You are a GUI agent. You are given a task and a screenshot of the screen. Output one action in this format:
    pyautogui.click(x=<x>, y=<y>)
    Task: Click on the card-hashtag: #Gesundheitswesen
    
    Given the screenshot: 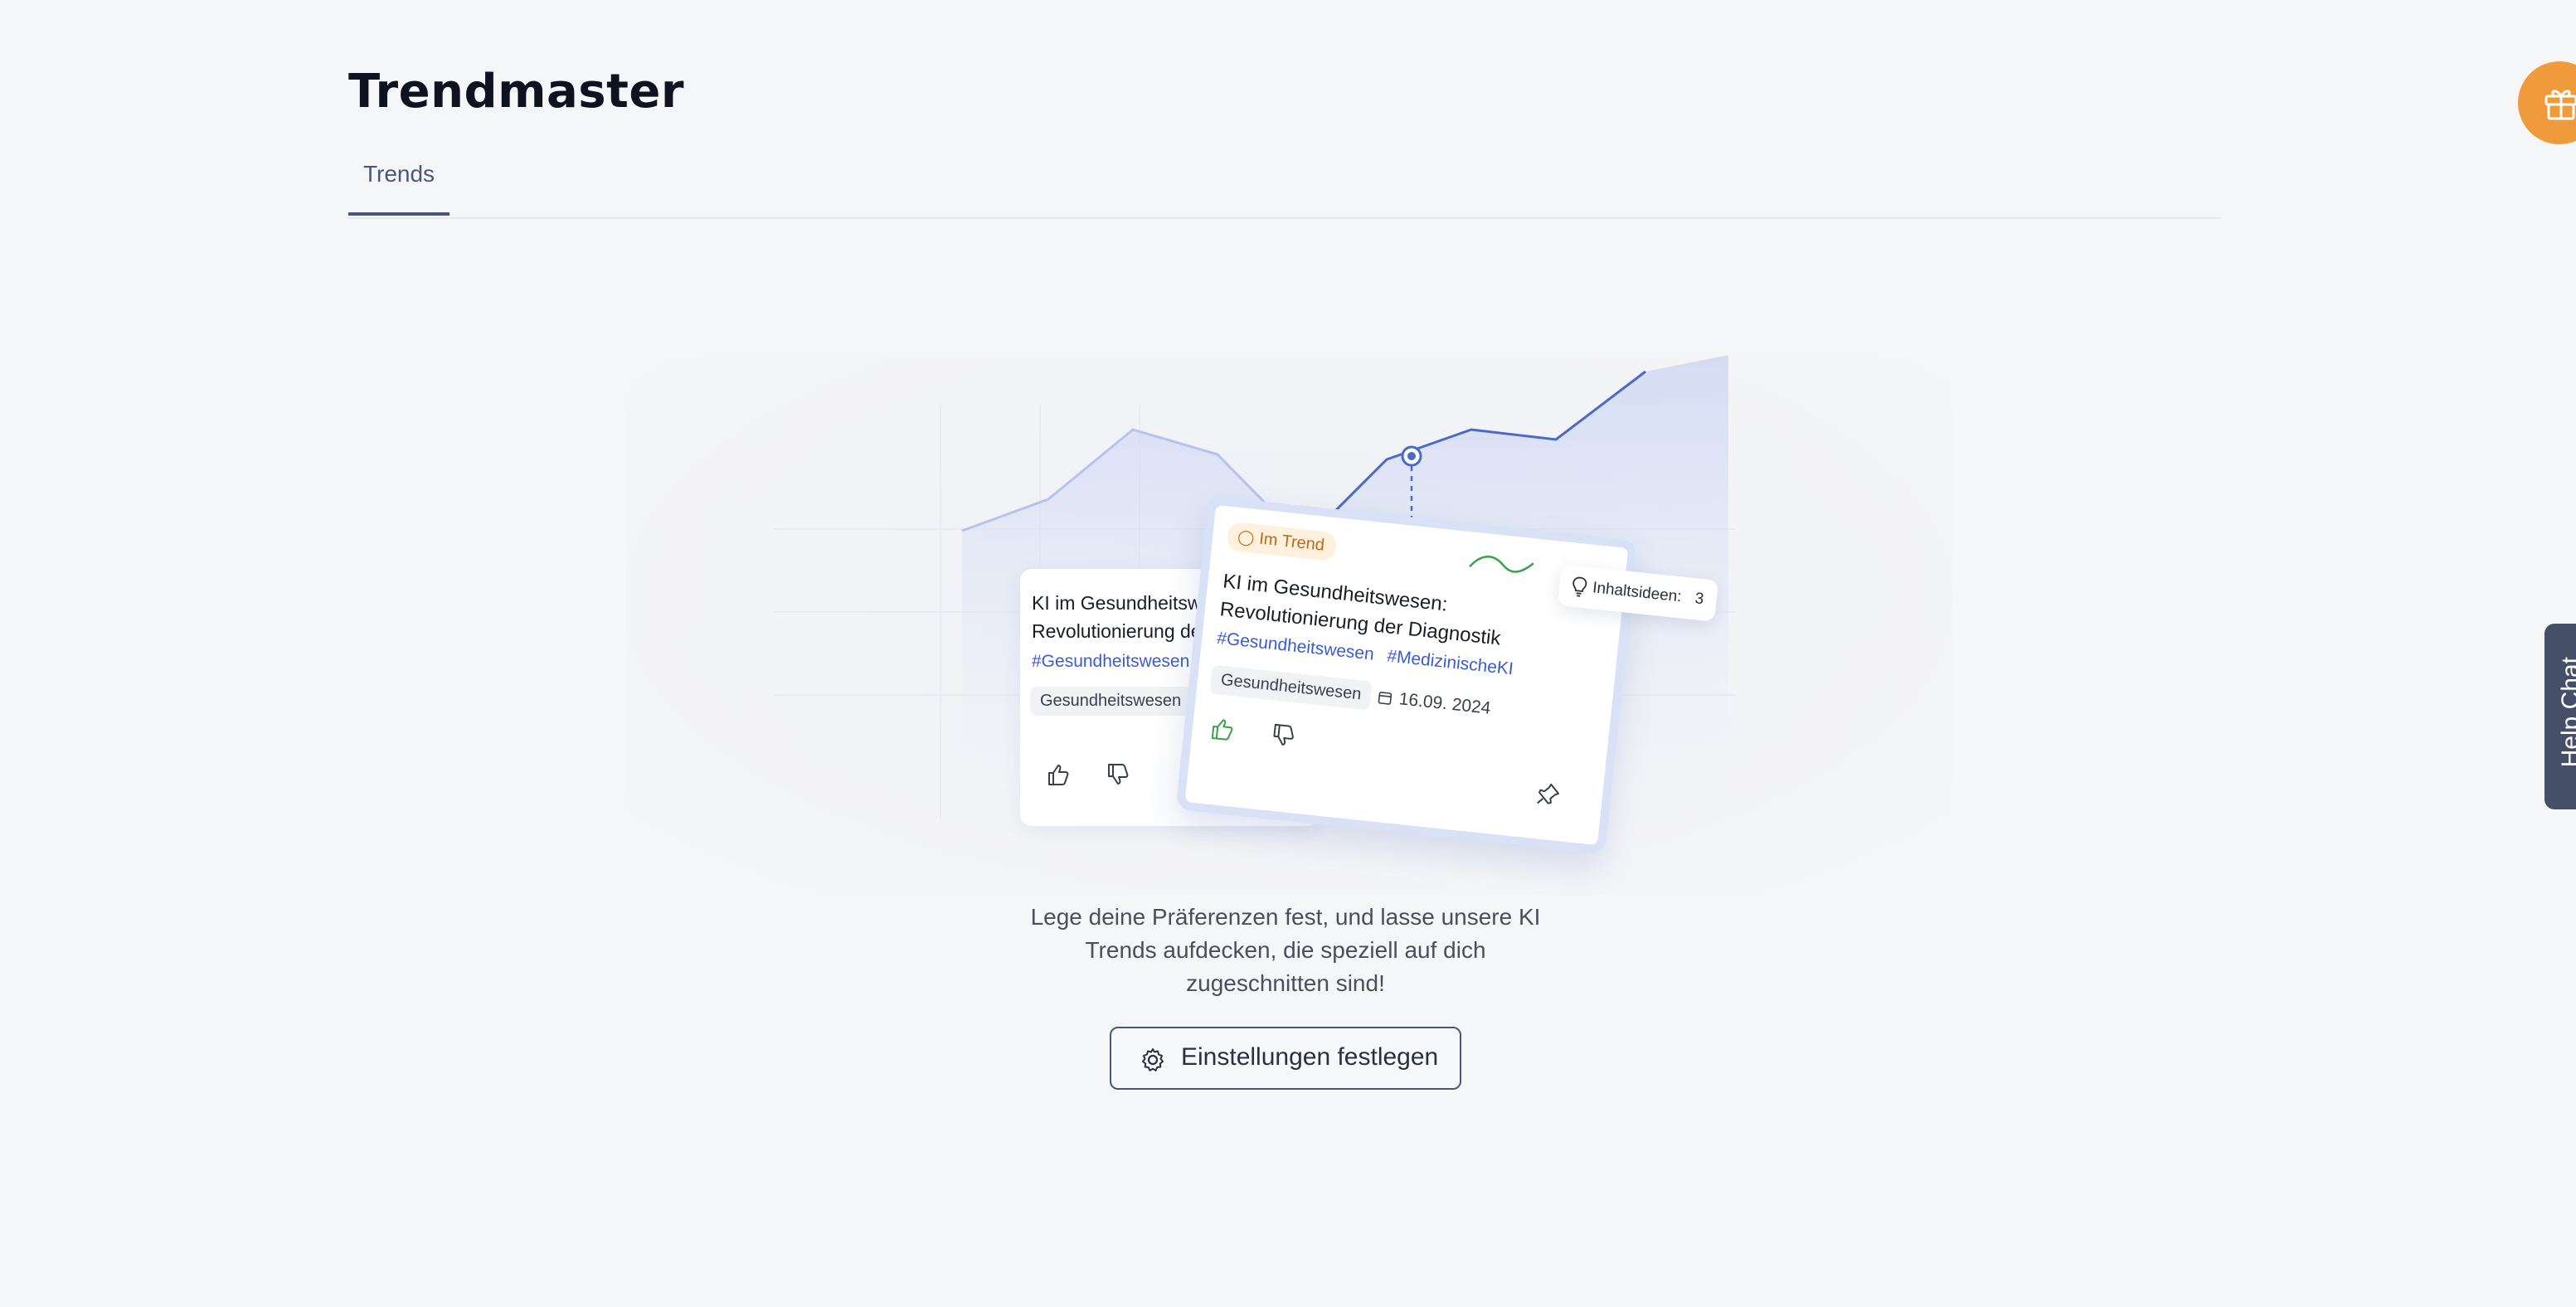 What is the action you would take?
    pyautogui.click(x=1111, y=661)
    